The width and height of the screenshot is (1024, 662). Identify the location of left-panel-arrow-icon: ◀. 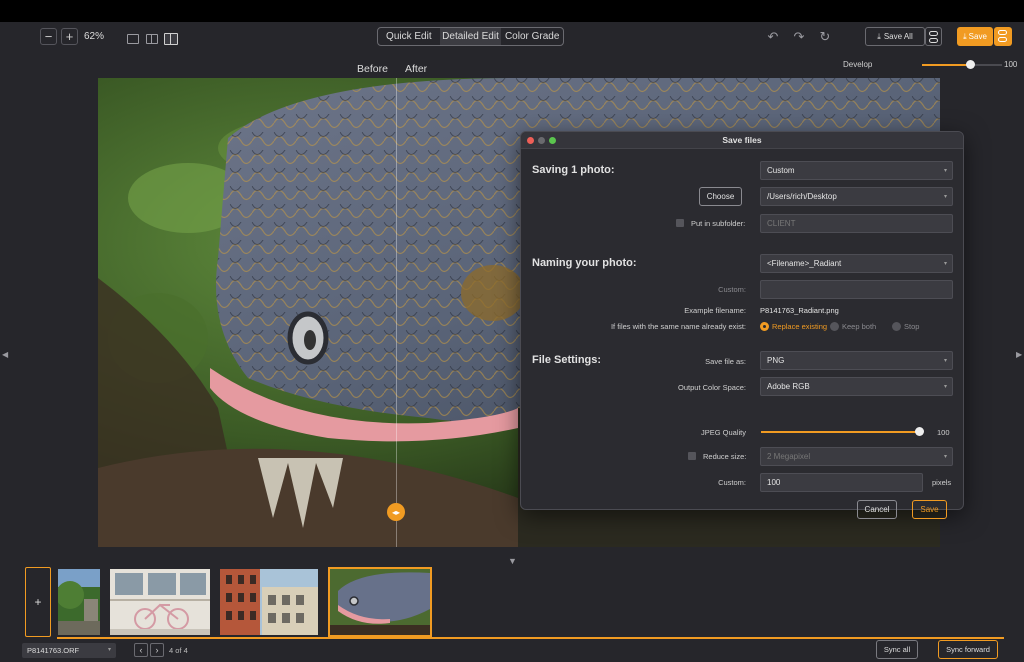
(5, 354).